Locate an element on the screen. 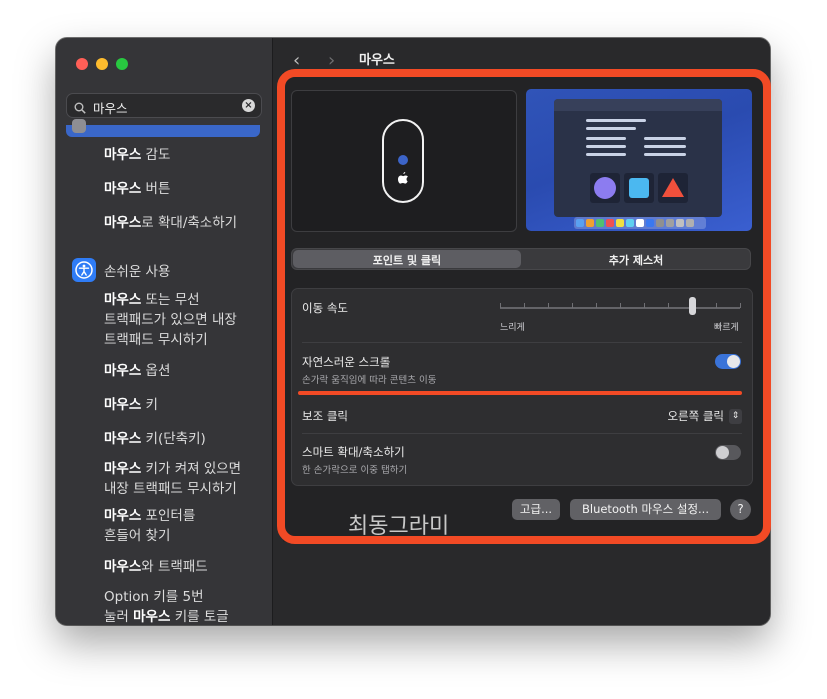  tracking-speed-label: 이동 속도 is located at coordinates (325, 308).